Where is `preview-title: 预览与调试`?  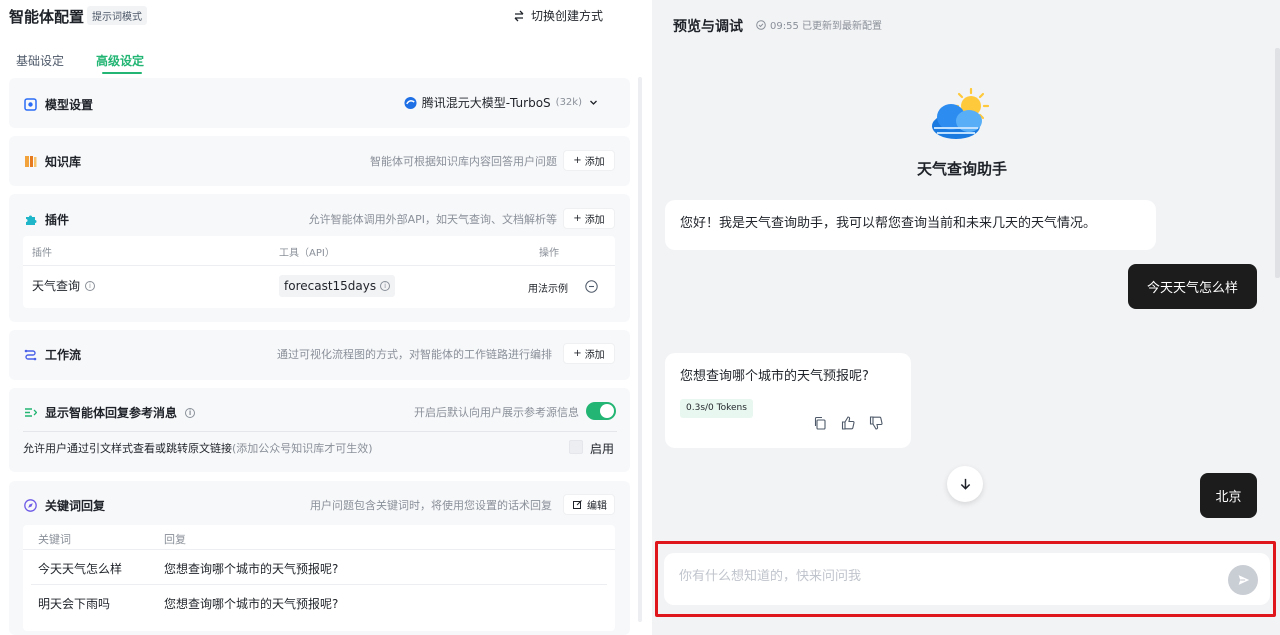
preview-title: 预览与调试 is located at coordinates (708, 27).